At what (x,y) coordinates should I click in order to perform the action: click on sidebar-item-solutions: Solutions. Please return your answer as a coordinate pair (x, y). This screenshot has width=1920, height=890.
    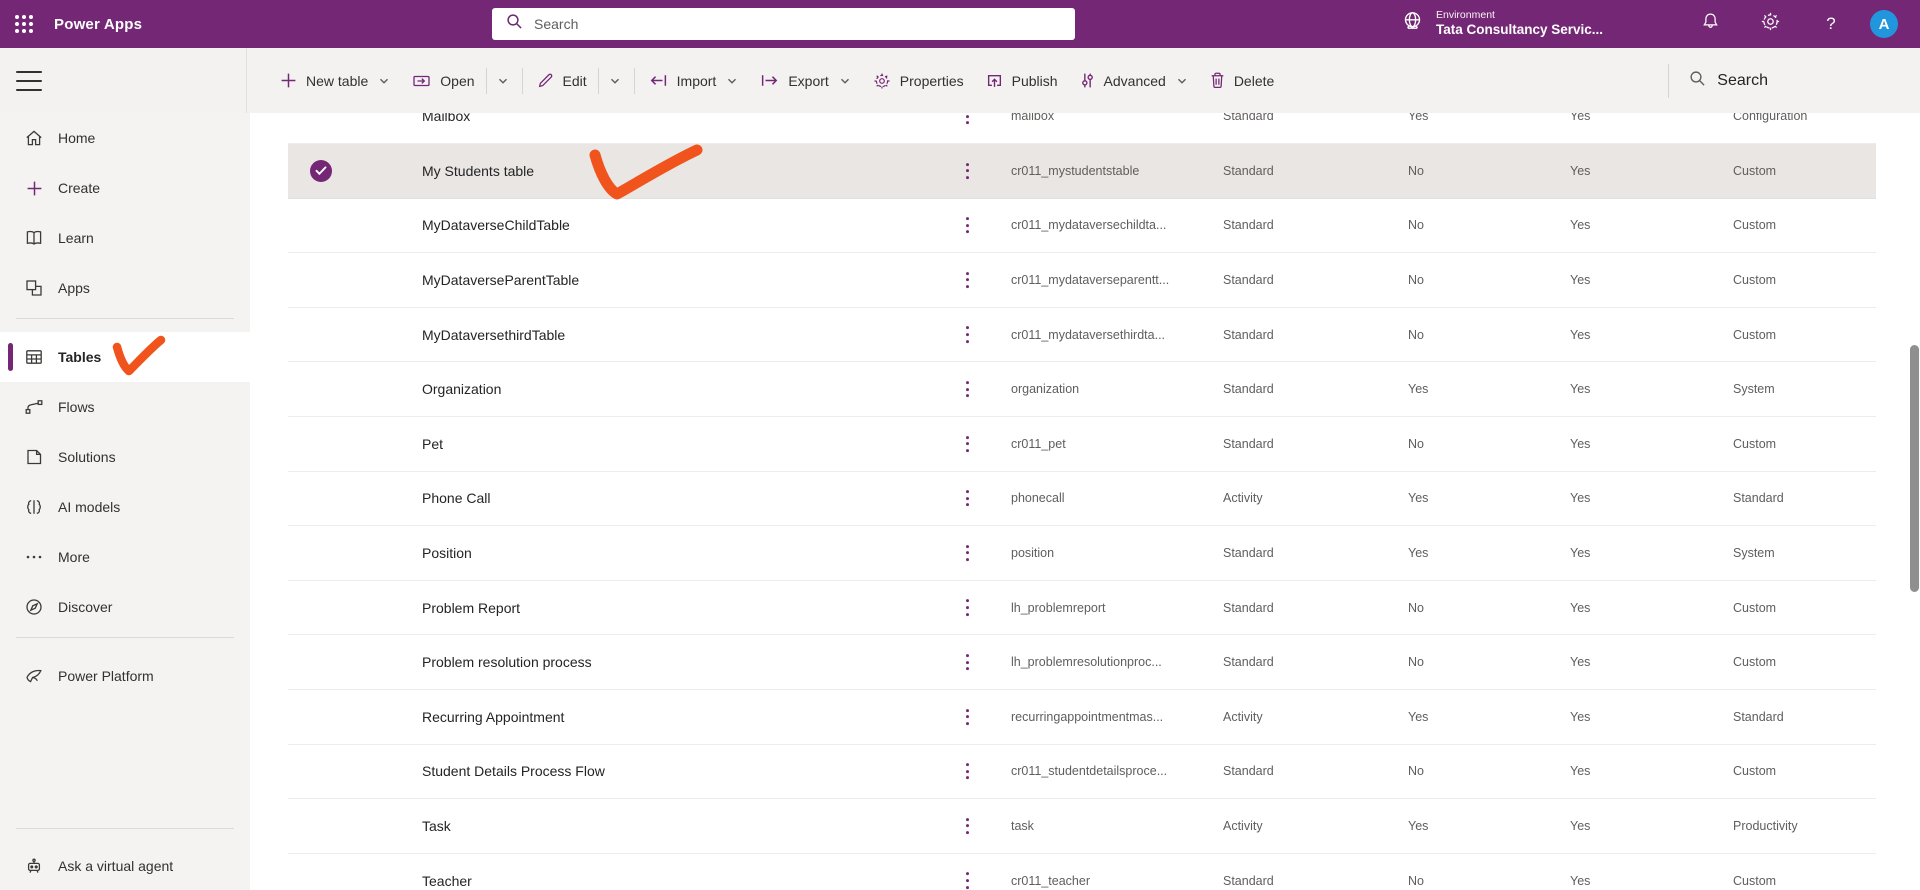
    Looking at the image, I should click on (125, 457).